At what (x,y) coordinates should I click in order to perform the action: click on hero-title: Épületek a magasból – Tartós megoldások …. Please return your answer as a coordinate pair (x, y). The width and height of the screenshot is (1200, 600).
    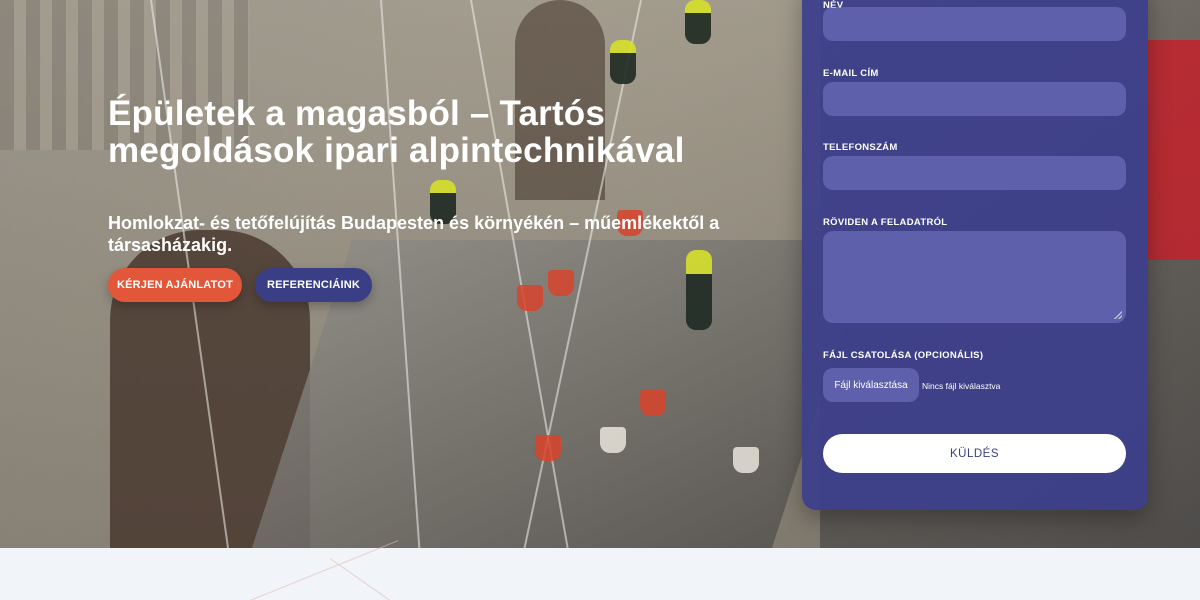
    Looking at the image, I should click on (396, 132).